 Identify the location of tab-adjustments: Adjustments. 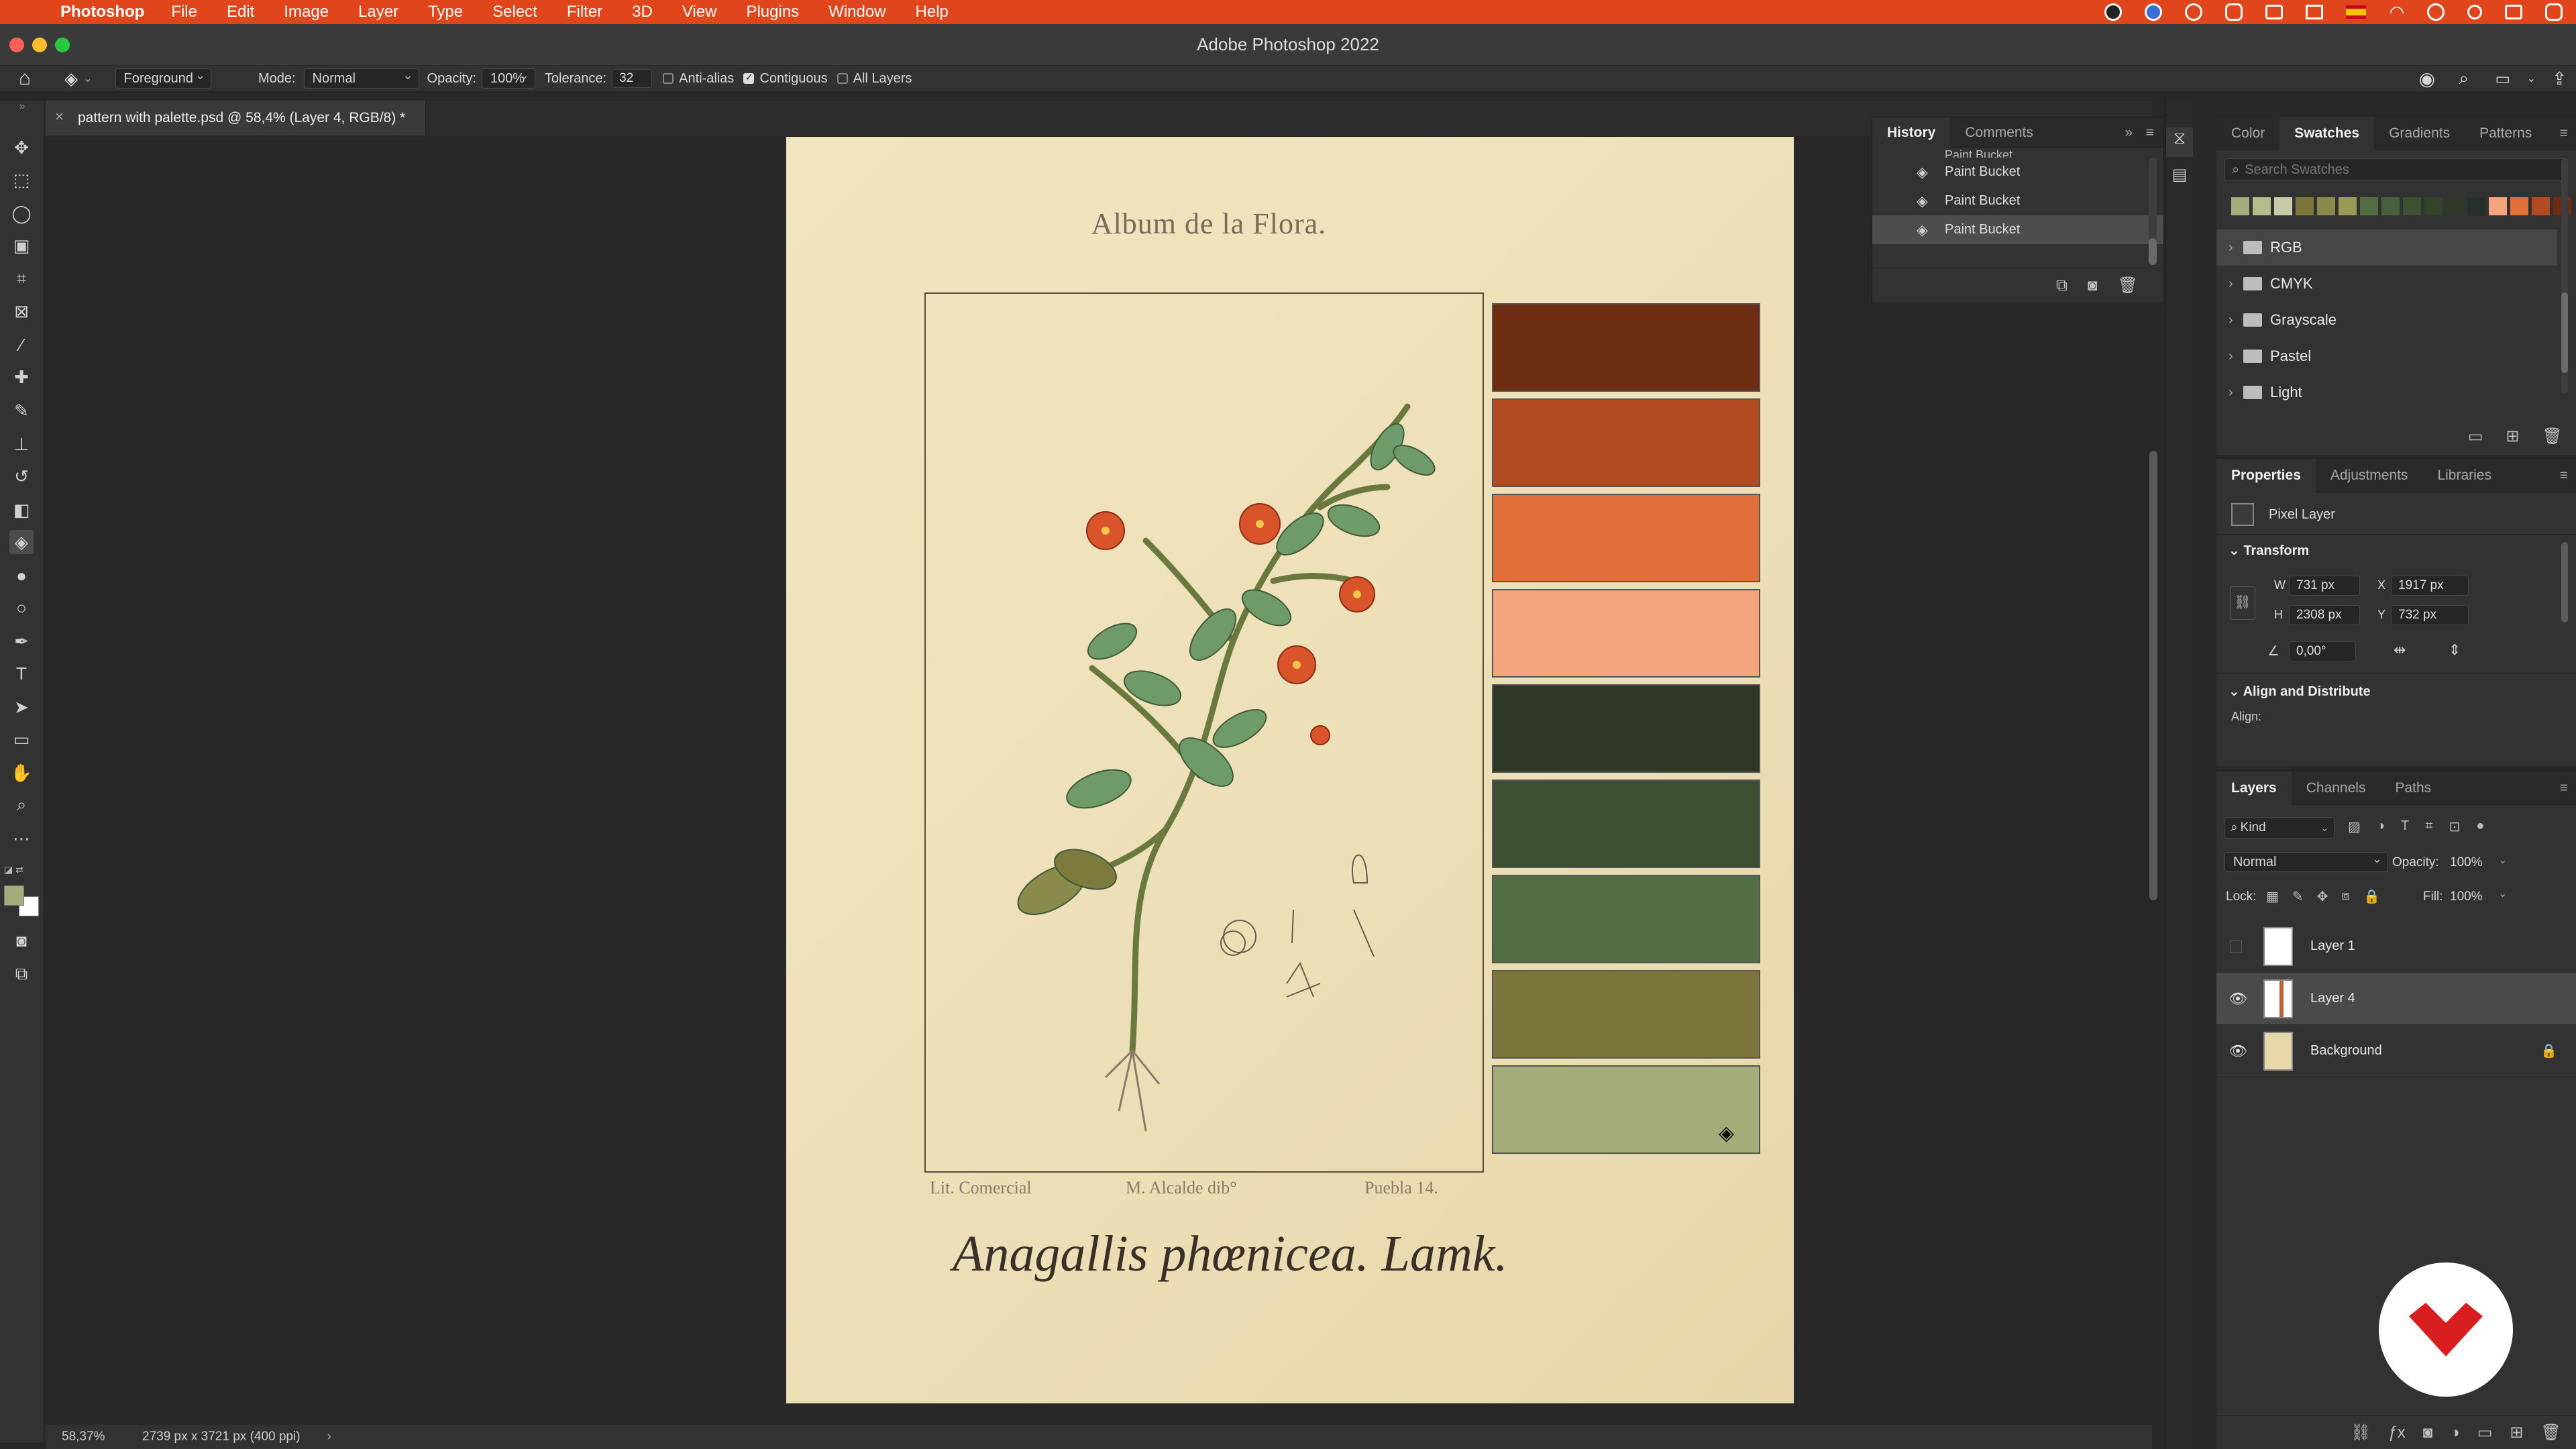
(2369, 475).